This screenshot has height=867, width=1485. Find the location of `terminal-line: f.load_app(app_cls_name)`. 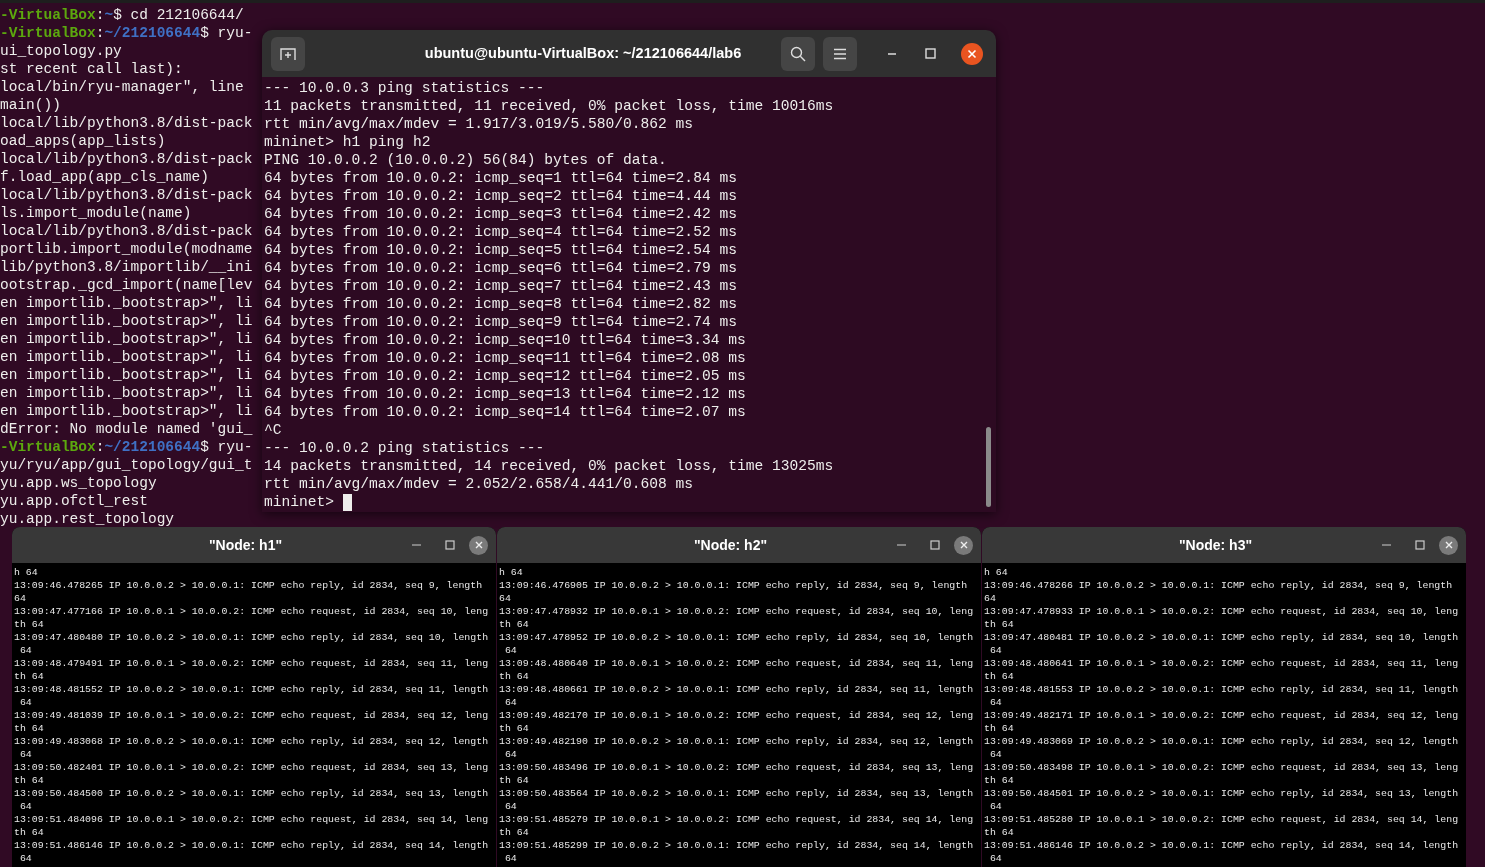

terminal-line: f.load_app(app_cls_name) is located at coordinates (105, 177).